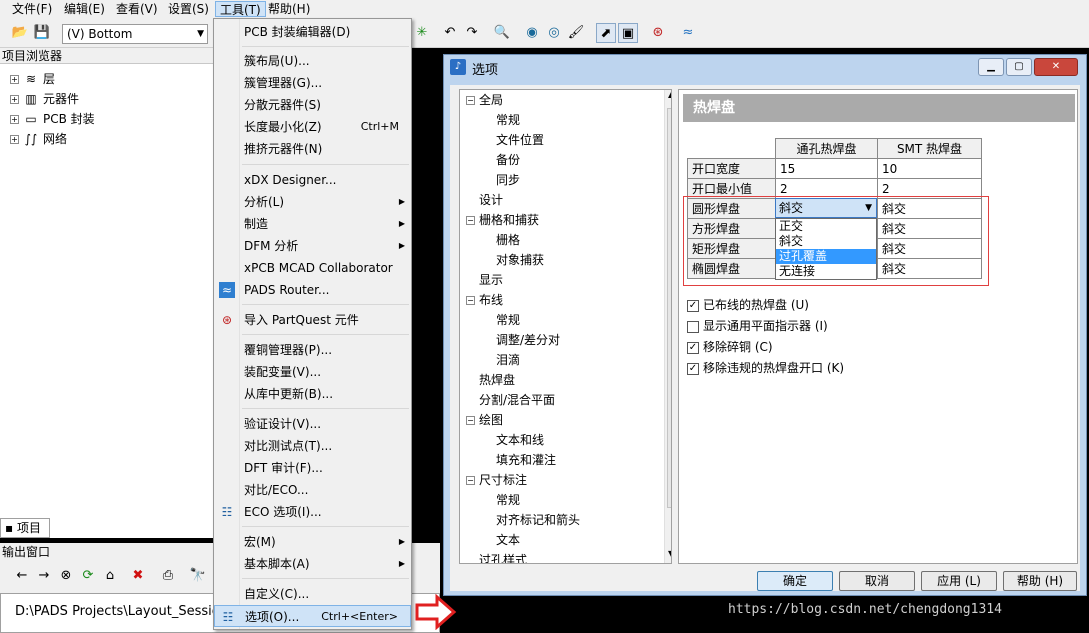 Image resolution: width=1089 pixels, height=633 pixels. I want to click on cancel-button: 取消, so click(877, 581).